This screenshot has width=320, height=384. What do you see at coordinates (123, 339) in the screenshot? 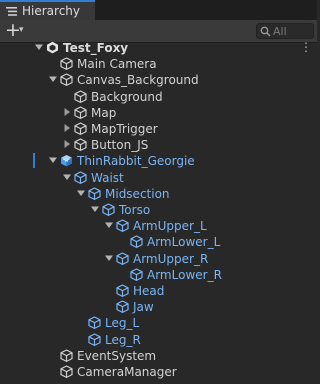
I see `gameobject-label: Leg_R` at bounding box center [123, 339].